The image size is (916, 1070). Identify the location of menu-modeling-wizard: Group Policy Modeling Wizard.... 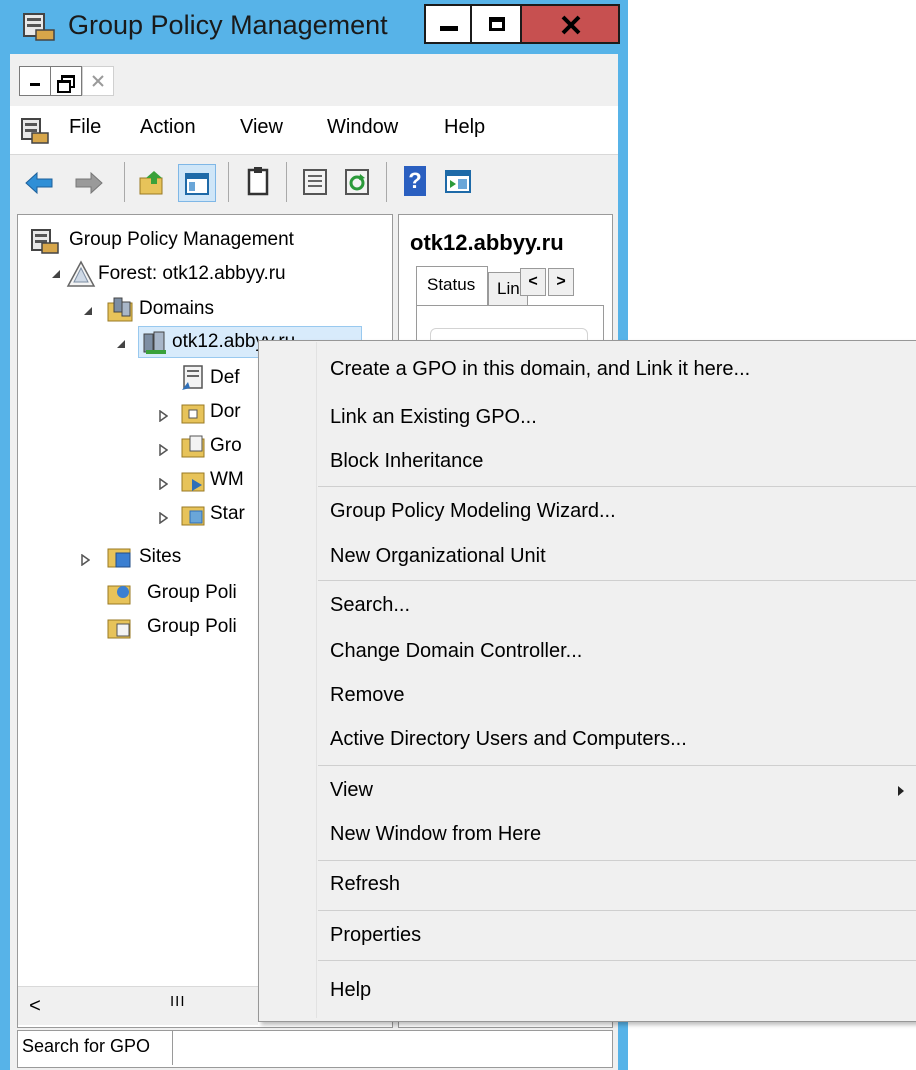
(473, 511).